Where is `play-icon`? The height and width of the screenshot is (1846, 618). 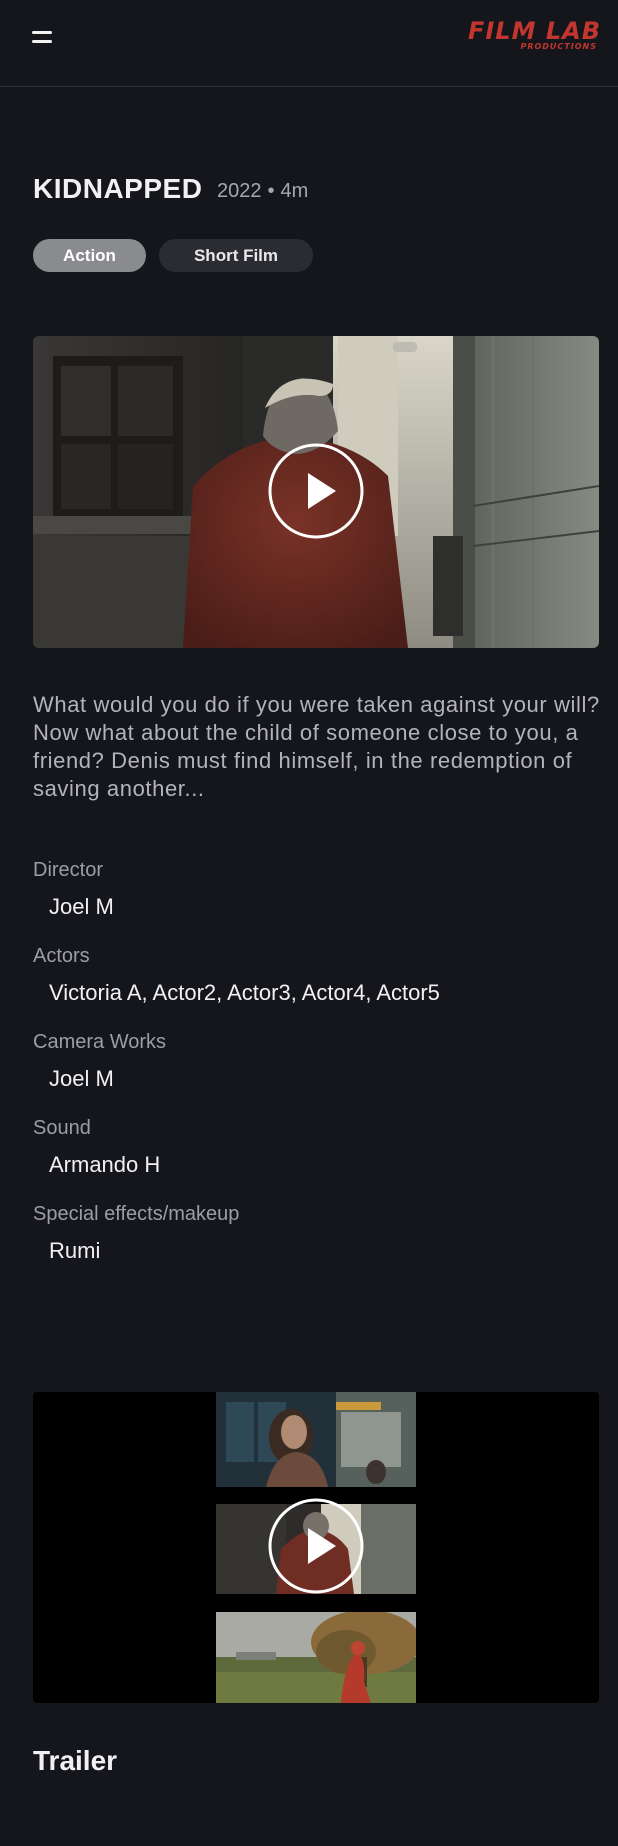
play-icon is located at coordinates (316, 491).